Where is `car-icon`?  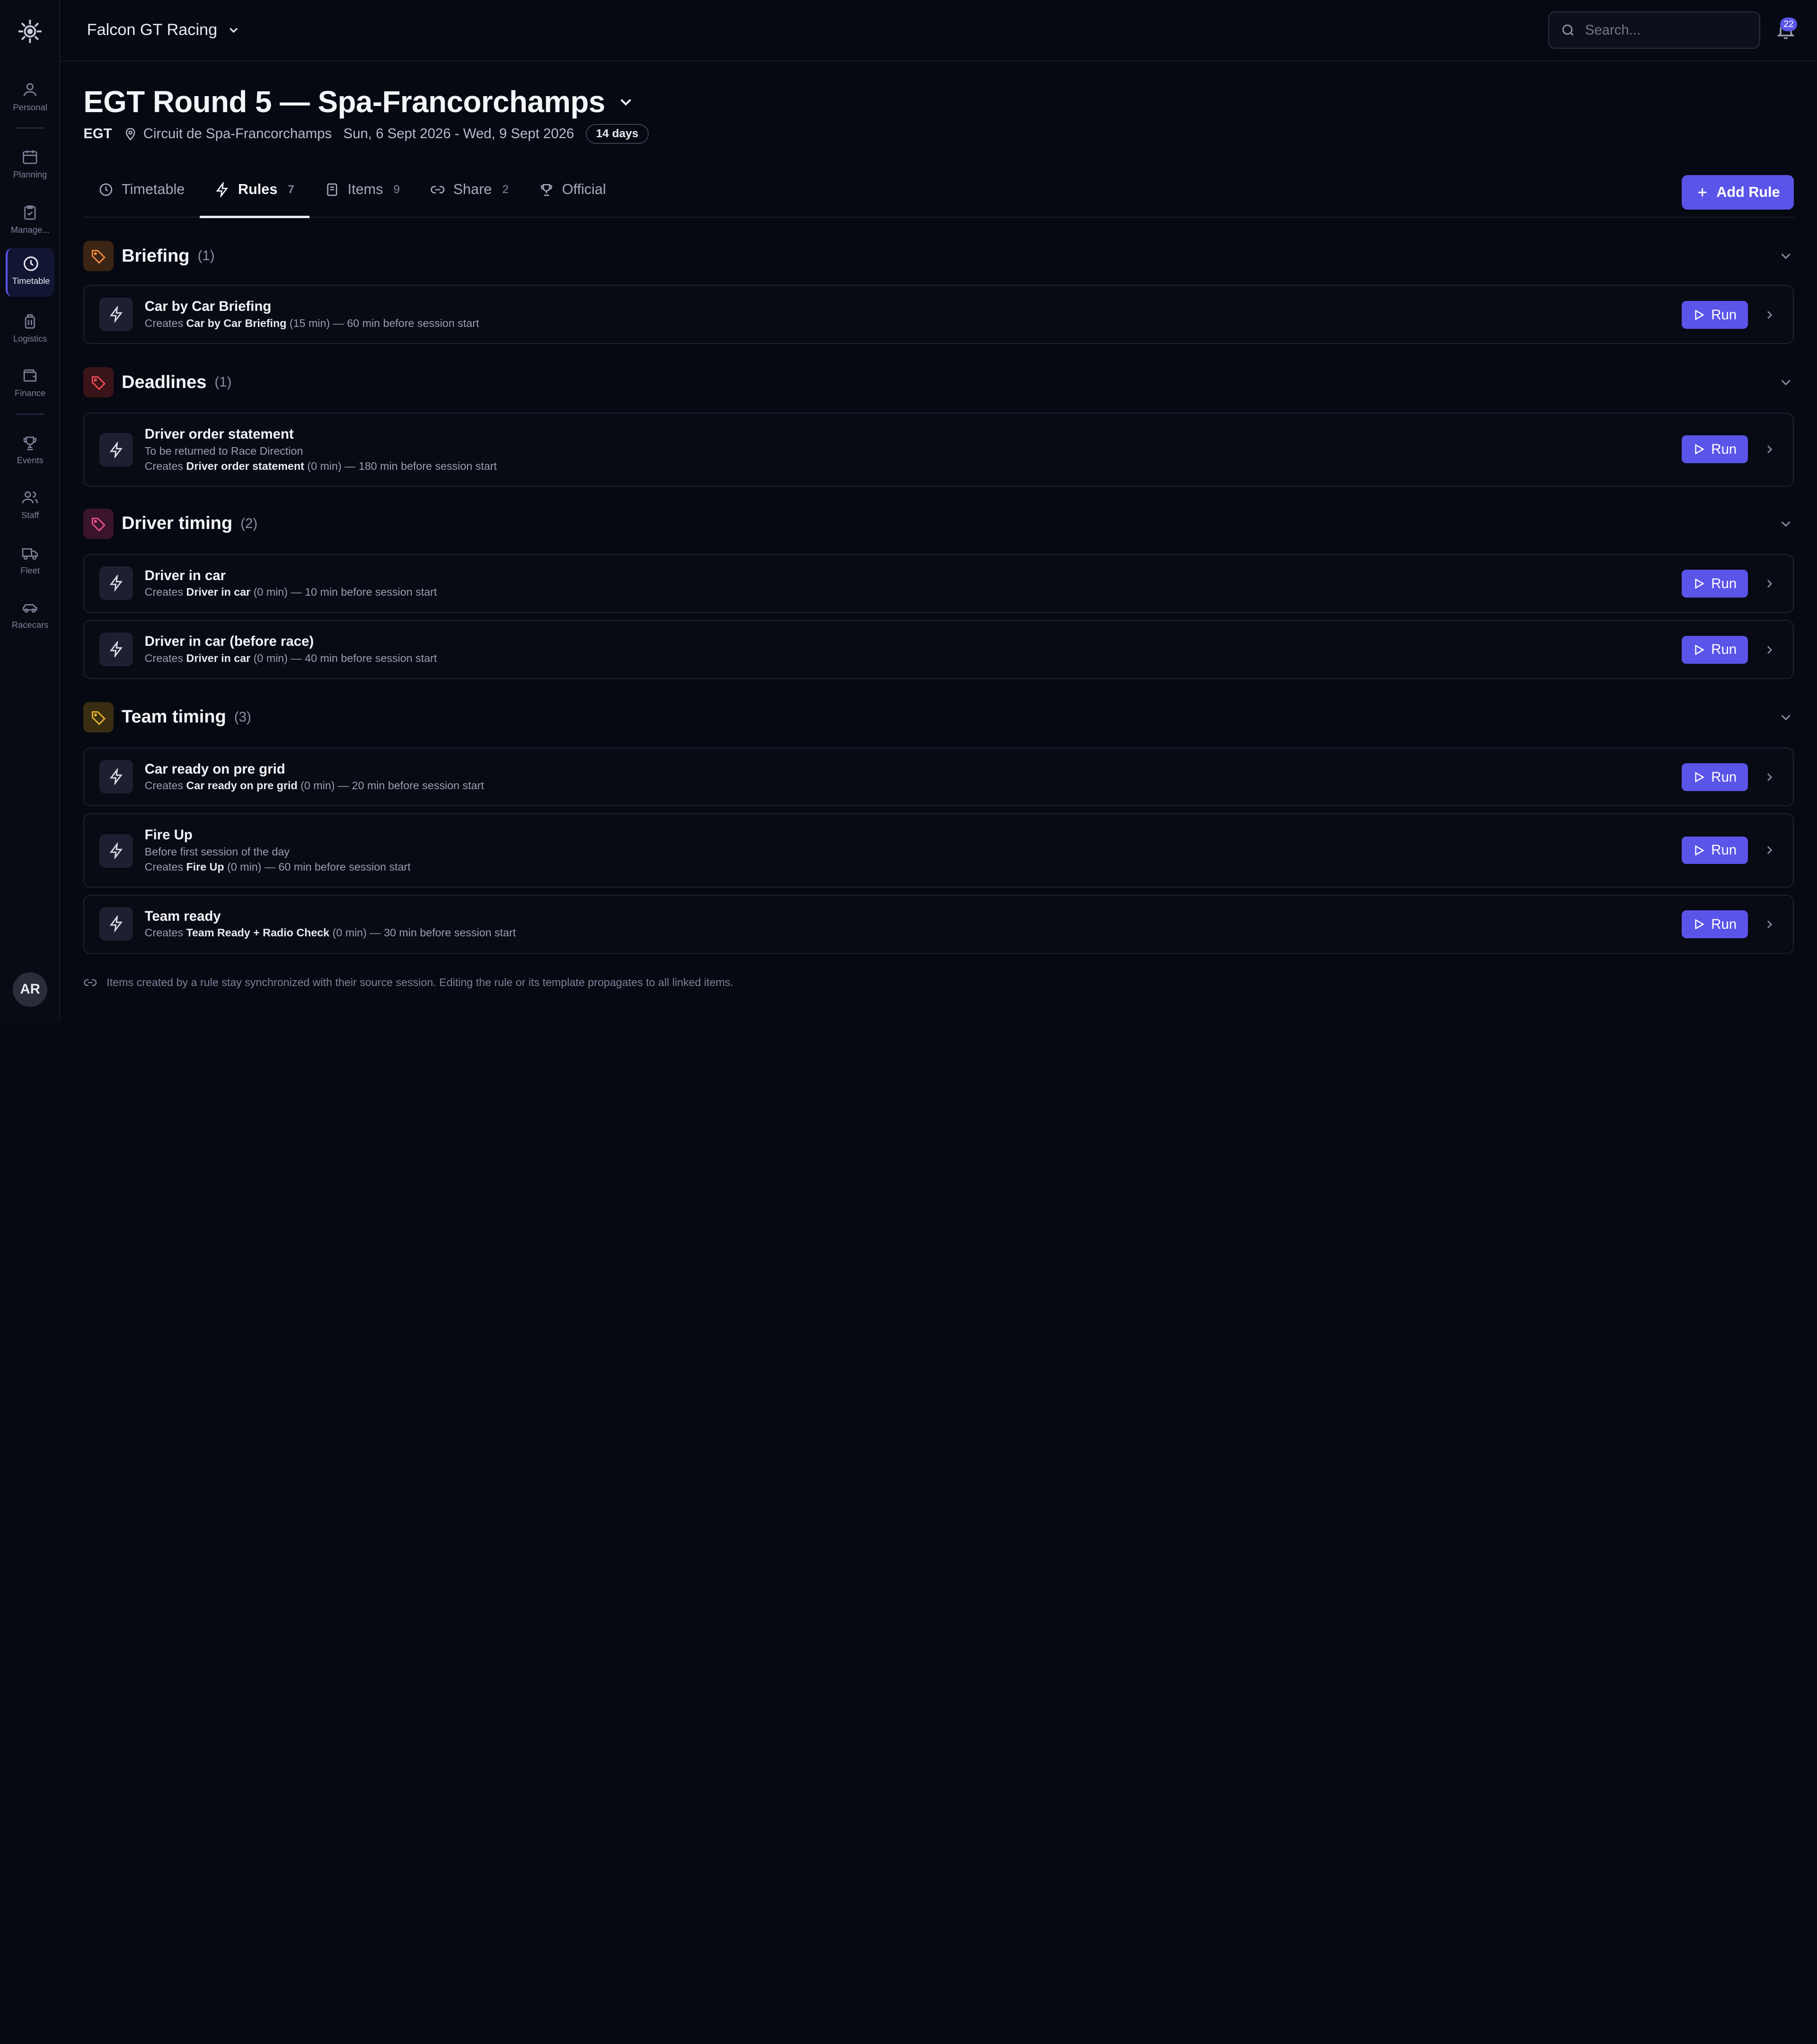 car-icon is located at coordinates (30, 608).